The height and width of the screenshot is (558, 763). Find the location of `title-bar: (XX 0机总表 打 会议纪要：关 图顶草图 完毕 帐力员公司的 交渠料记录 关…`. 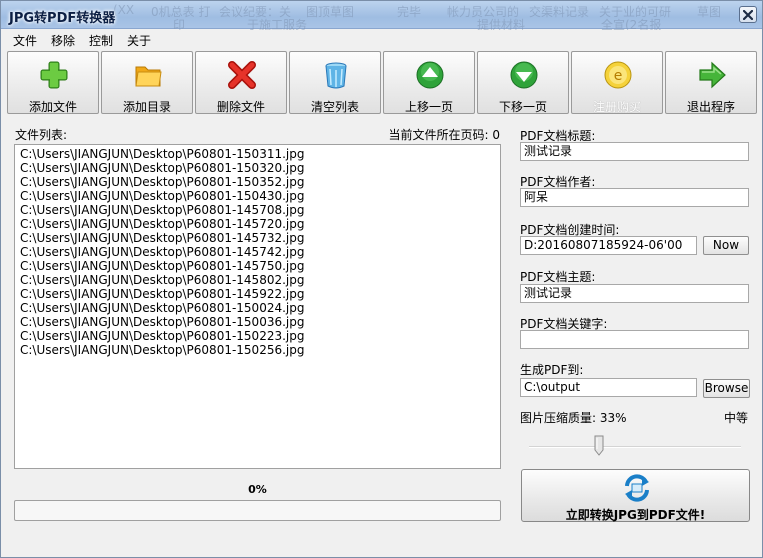

title-bar: (XX 0机总表 打 会议纪要：关 图顶草图 完毕 帐力员公司的 交渠料记录 关… is located at coordinates (381, 16).